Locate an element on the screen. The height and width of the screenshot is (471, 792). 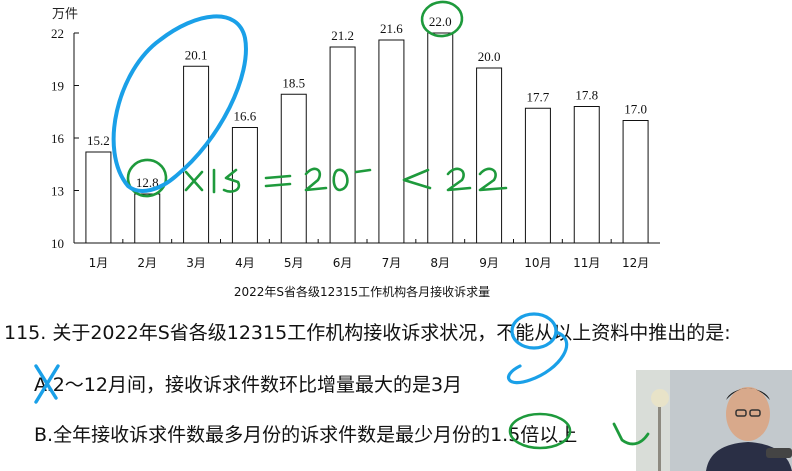
bar-6月 is located at coordinates (342, 145).